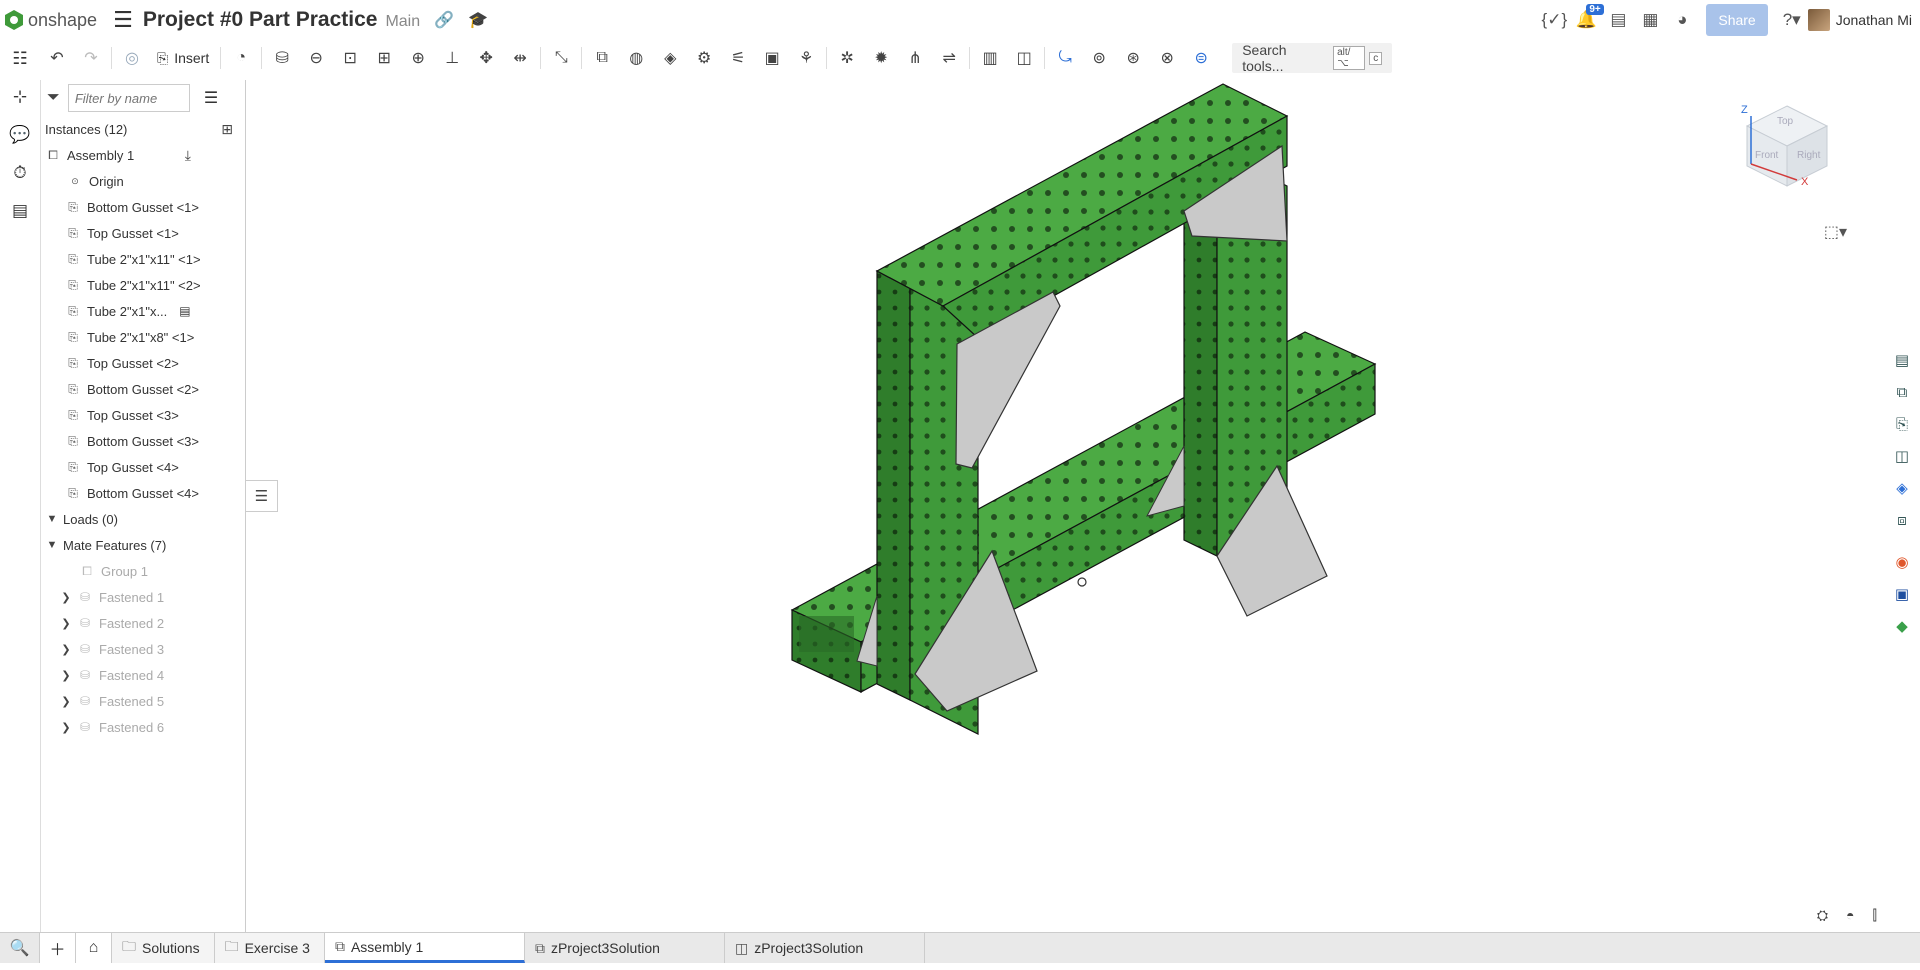 This screenshot has height=970, width=1920. What do you see at coordinates (1587, 17) in the screenshot?
I see `notifications-icon: 🔔 9+` at bounding box center [1587, 17].